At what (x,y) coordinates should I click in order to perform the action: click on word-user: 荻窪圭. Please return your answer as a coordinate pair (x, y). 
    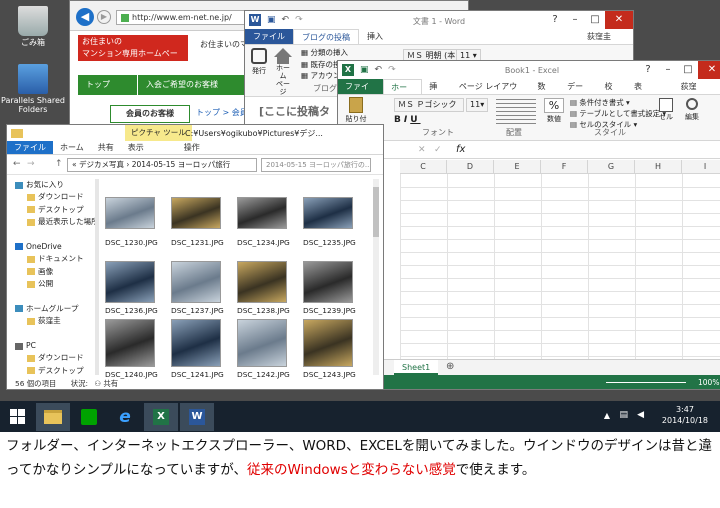
    Looking at the image, I should click on (599, 36).